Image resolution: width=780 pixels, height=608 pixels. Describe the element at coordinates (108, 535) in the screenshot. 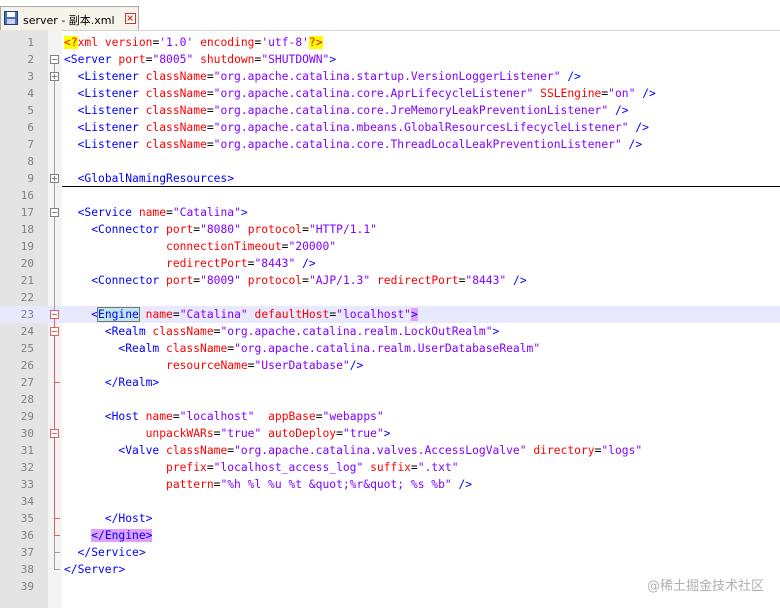

I see `code-text: </Engine>` at that location.